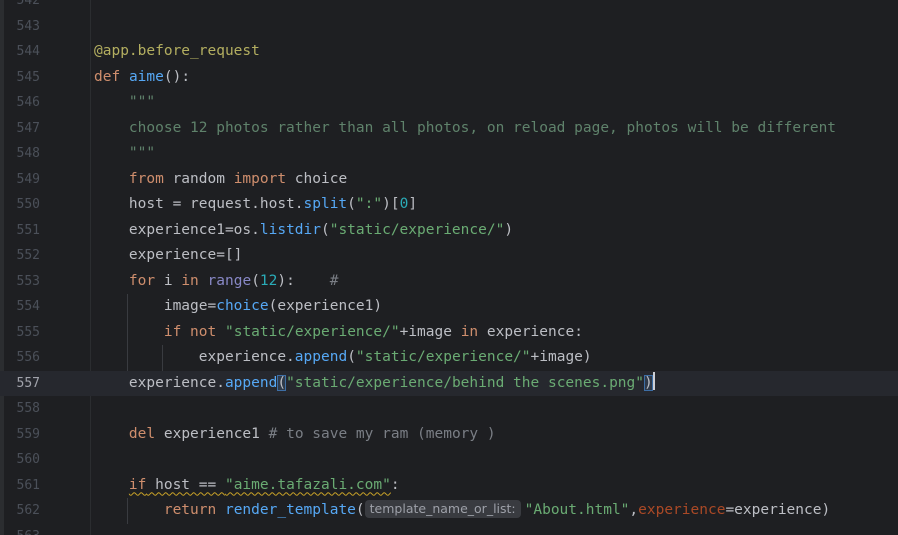 The image size is (898, 535). Describe the element at coordinates (449, 103) in the screenshot. I see `code-line: 546 """` at that location.